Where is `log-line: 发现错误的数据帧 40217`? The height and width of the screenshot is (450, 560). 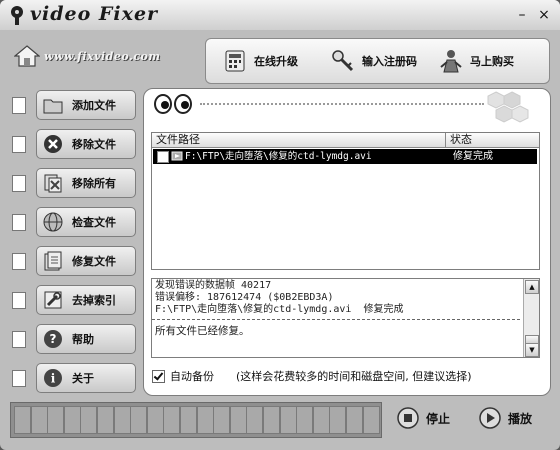 log-line: 发现错误的数据帧 40217 is located at coordinates (213, 285).